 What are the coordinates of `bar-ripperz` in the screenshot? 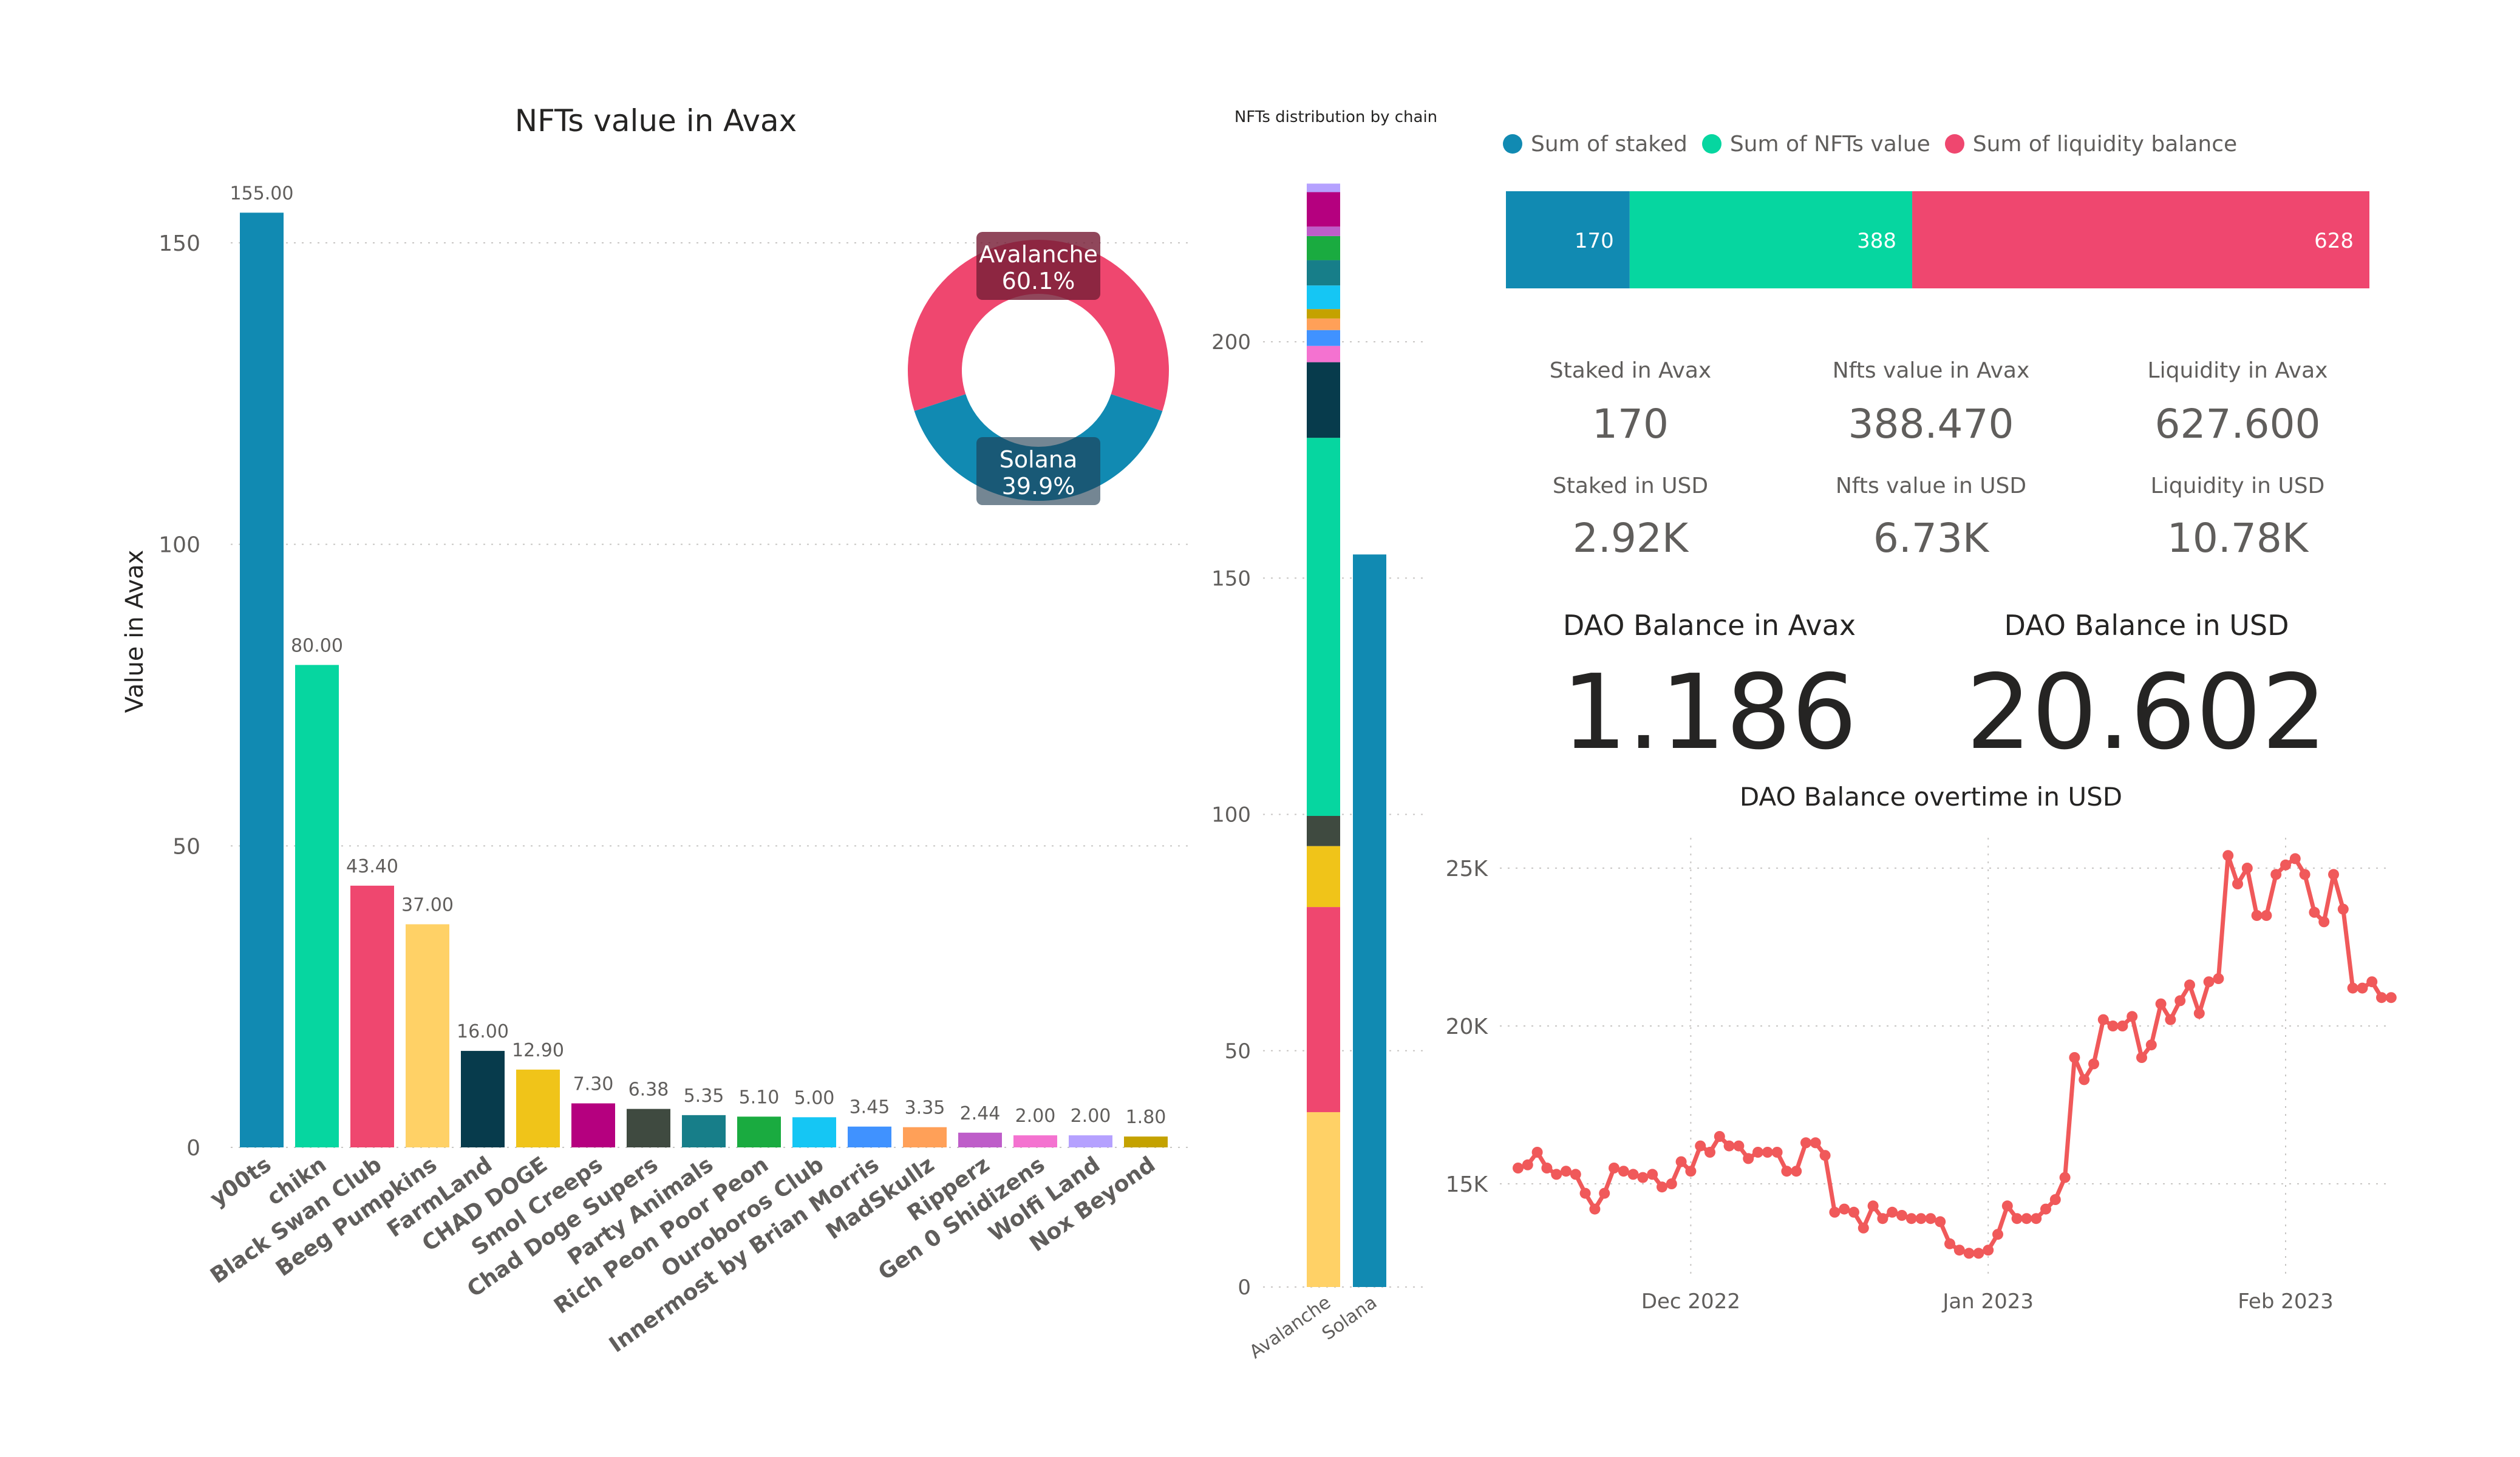 It's located at (980, 1139).